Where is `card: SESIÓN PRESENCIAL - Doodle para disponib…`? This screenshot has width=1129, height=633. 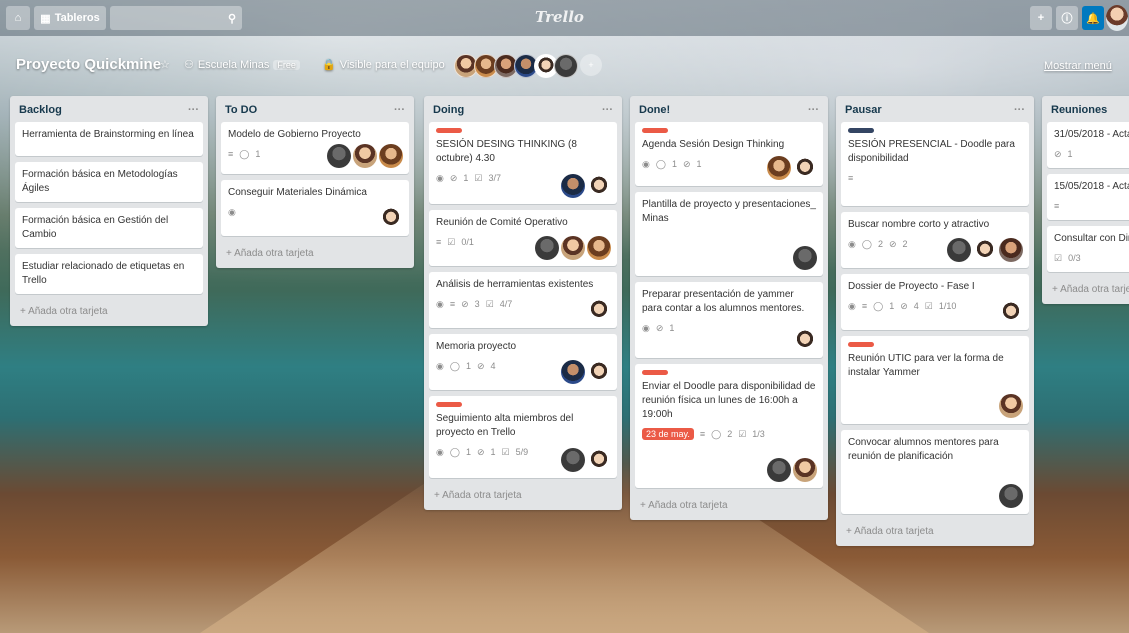
card: SESIÓN PRESENCIAL - Doodle para disponib… is located at coordinates (935, 164).